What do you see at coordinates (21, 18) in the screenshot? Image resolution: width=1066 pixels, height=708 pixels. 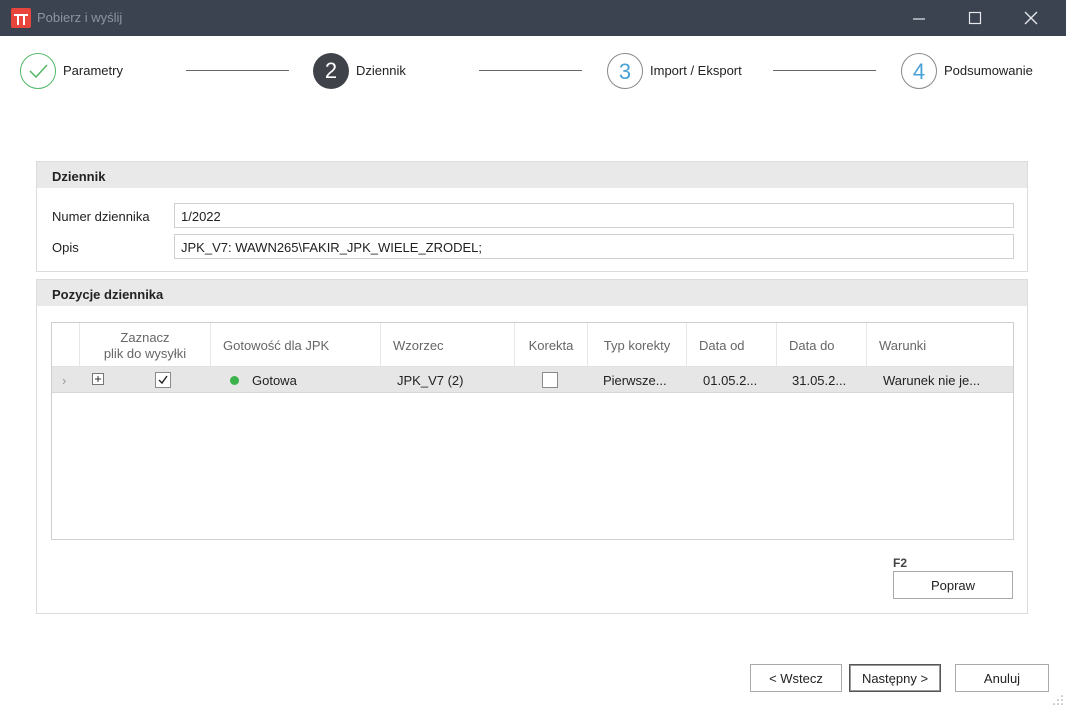 I see `app-icon` at bounding box center [21, 18].